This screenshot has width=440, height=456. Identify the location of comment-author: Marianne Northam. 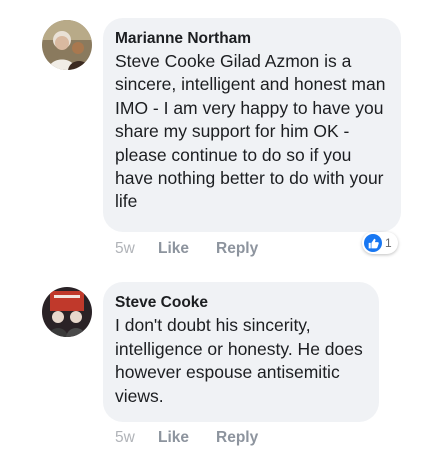
(252, 39).